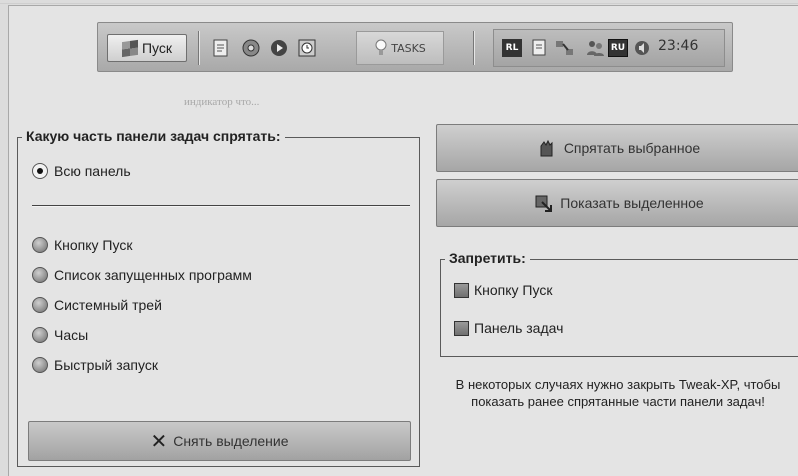  I want to click on radio-clock: Часы, so click(60, 335).